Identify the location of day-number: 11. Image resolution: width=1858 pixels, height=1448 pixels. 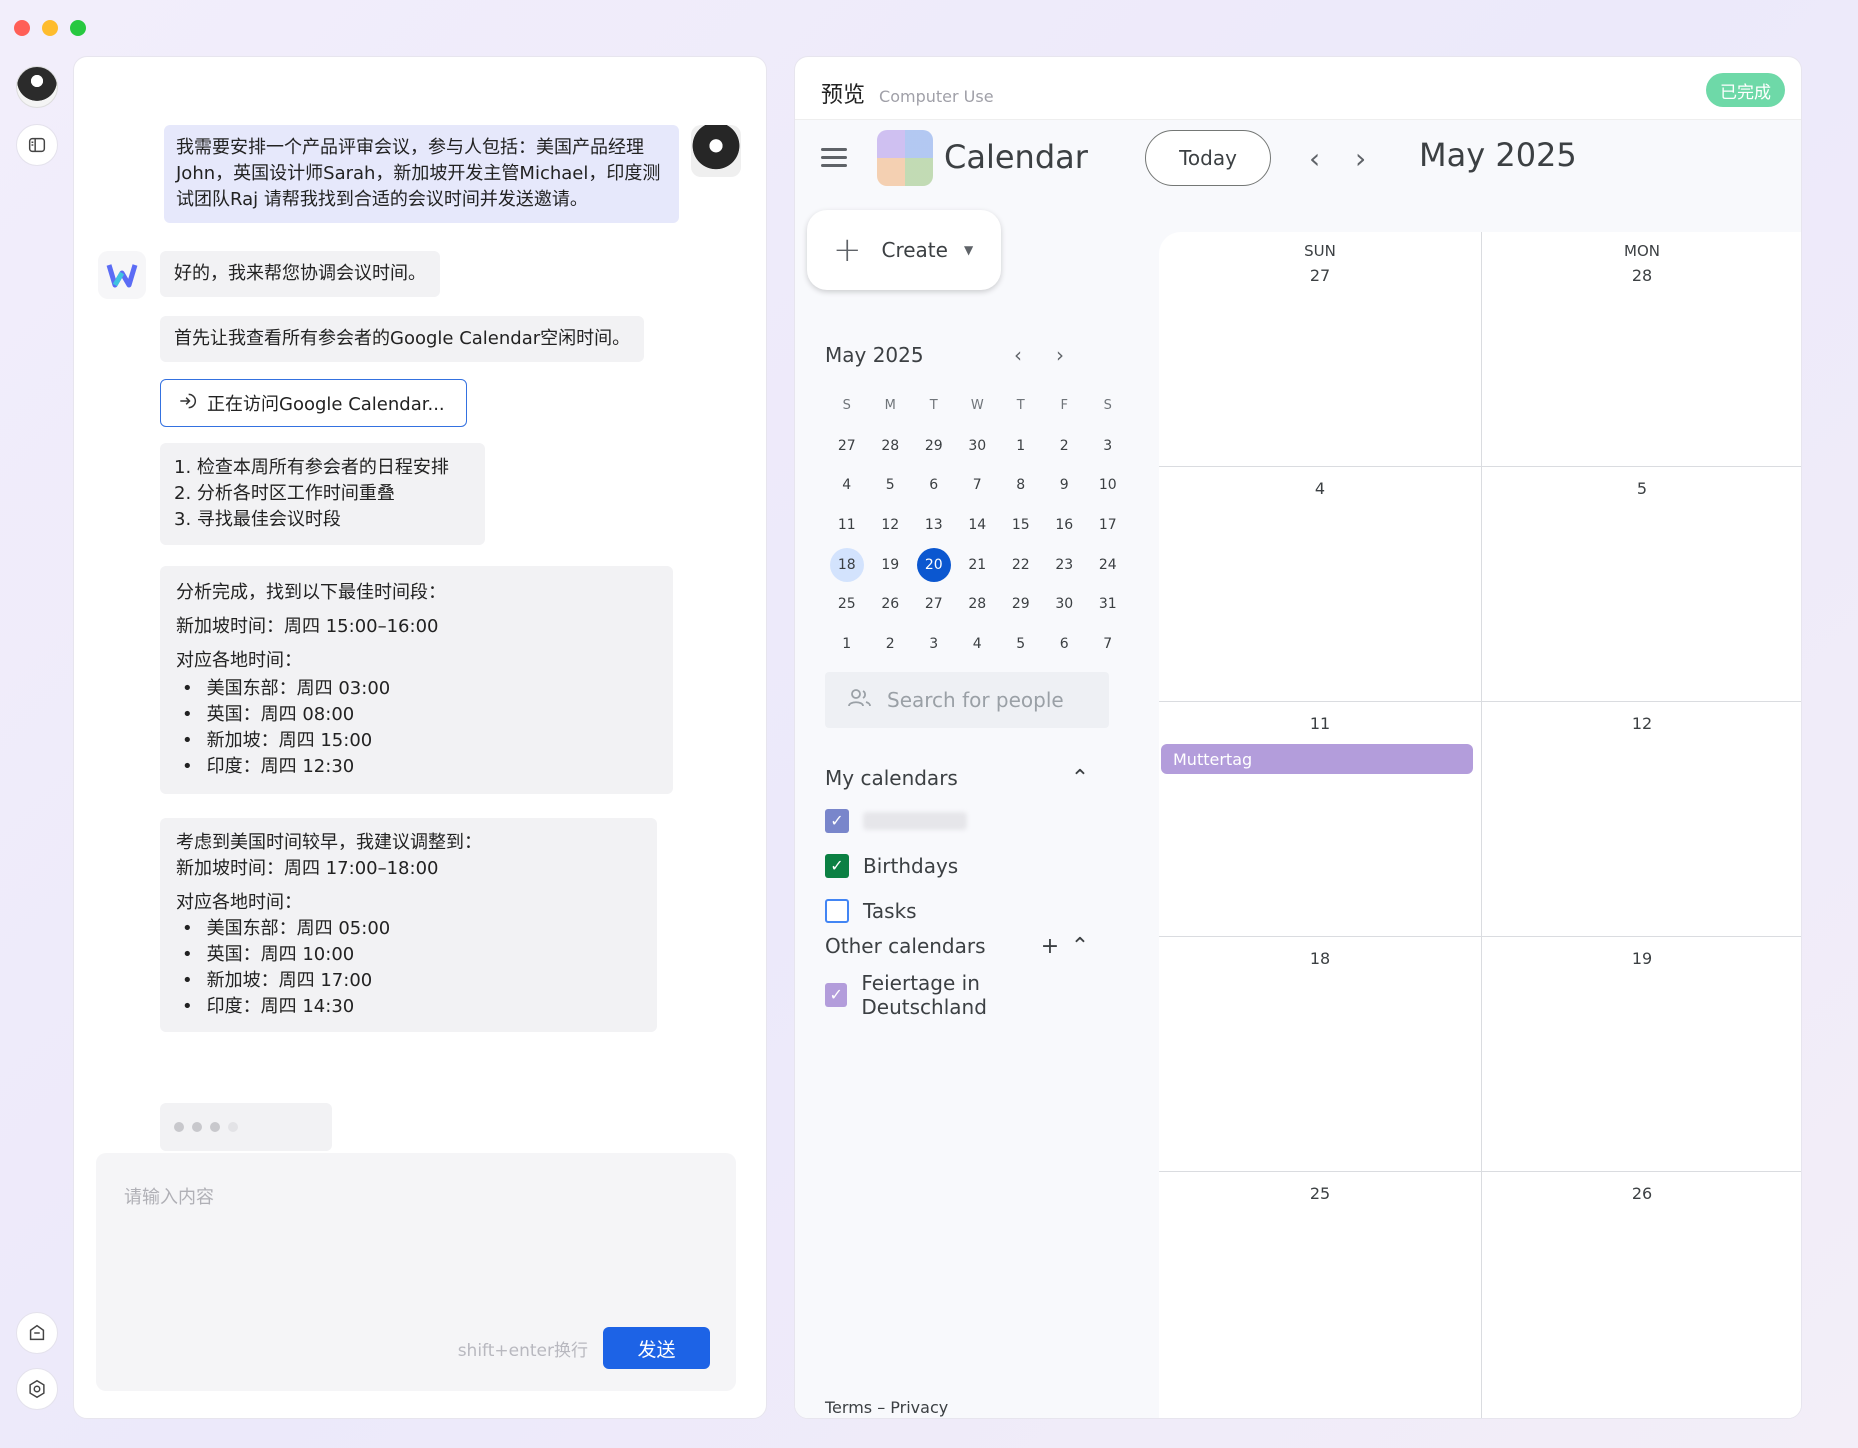
(1320, 723).